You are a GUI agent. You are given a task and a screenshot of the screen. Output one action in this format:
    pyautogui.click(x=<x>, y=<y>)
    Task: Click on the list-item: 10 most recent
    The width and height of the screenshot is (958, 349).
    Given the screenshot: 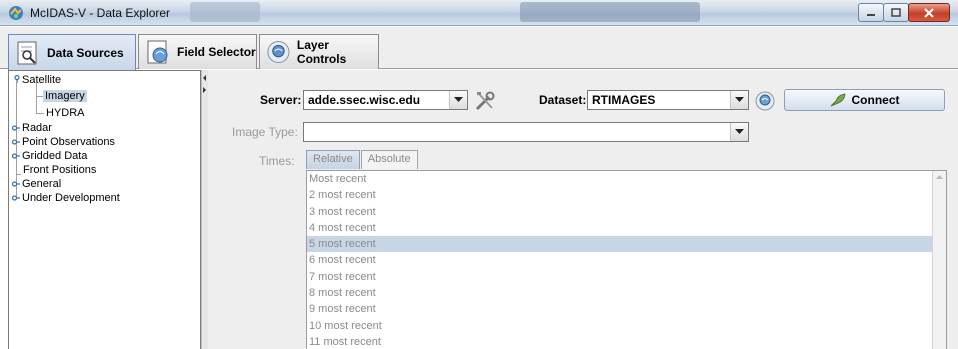 What is the action you would take?
    pyautogui.click(x=626, y=326)
    